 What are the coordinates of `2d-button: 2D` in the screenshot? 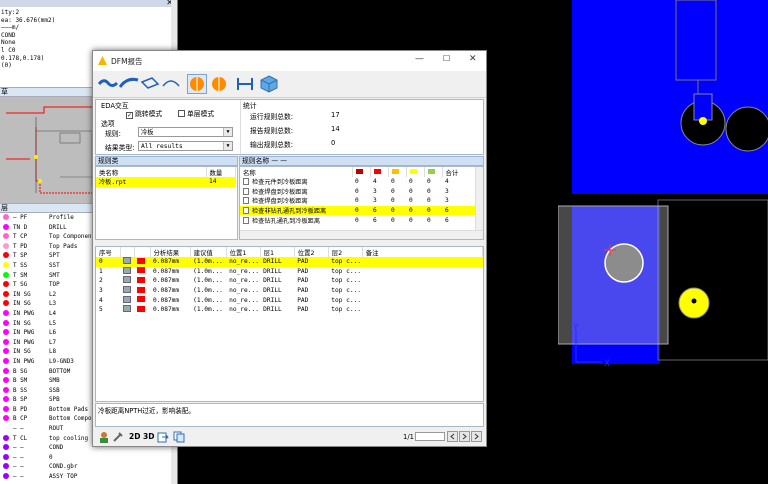 It's located at (134, 436).